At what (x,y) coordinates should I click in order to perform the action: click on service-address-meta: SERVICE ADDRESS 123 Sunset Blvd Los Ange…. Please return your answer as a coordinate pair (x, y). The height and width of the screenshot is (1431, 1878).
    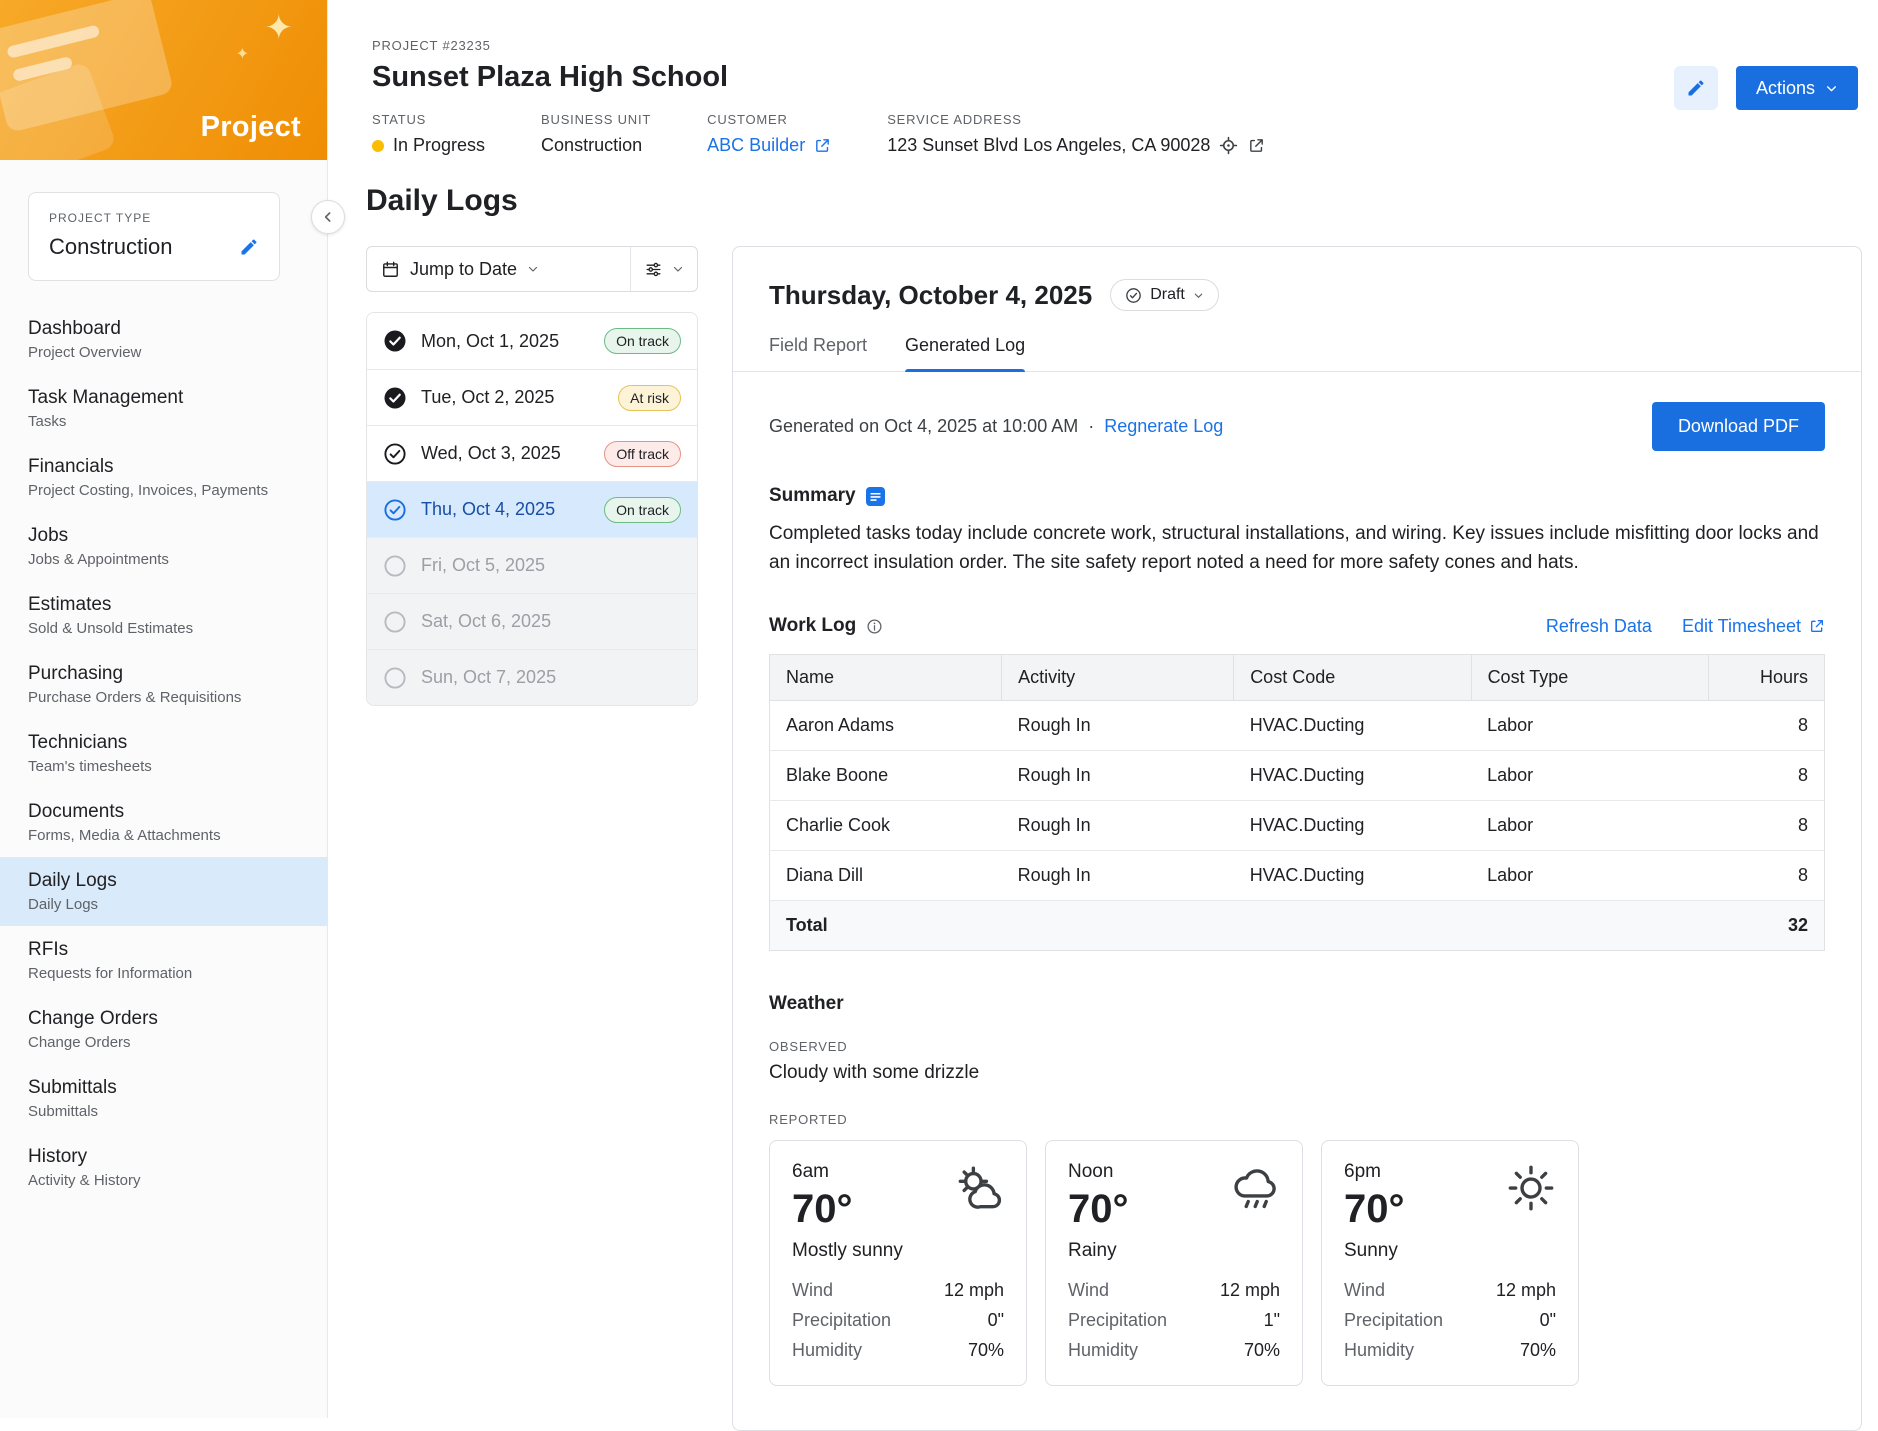
    Looking at the image, I should click on (1076, 134).